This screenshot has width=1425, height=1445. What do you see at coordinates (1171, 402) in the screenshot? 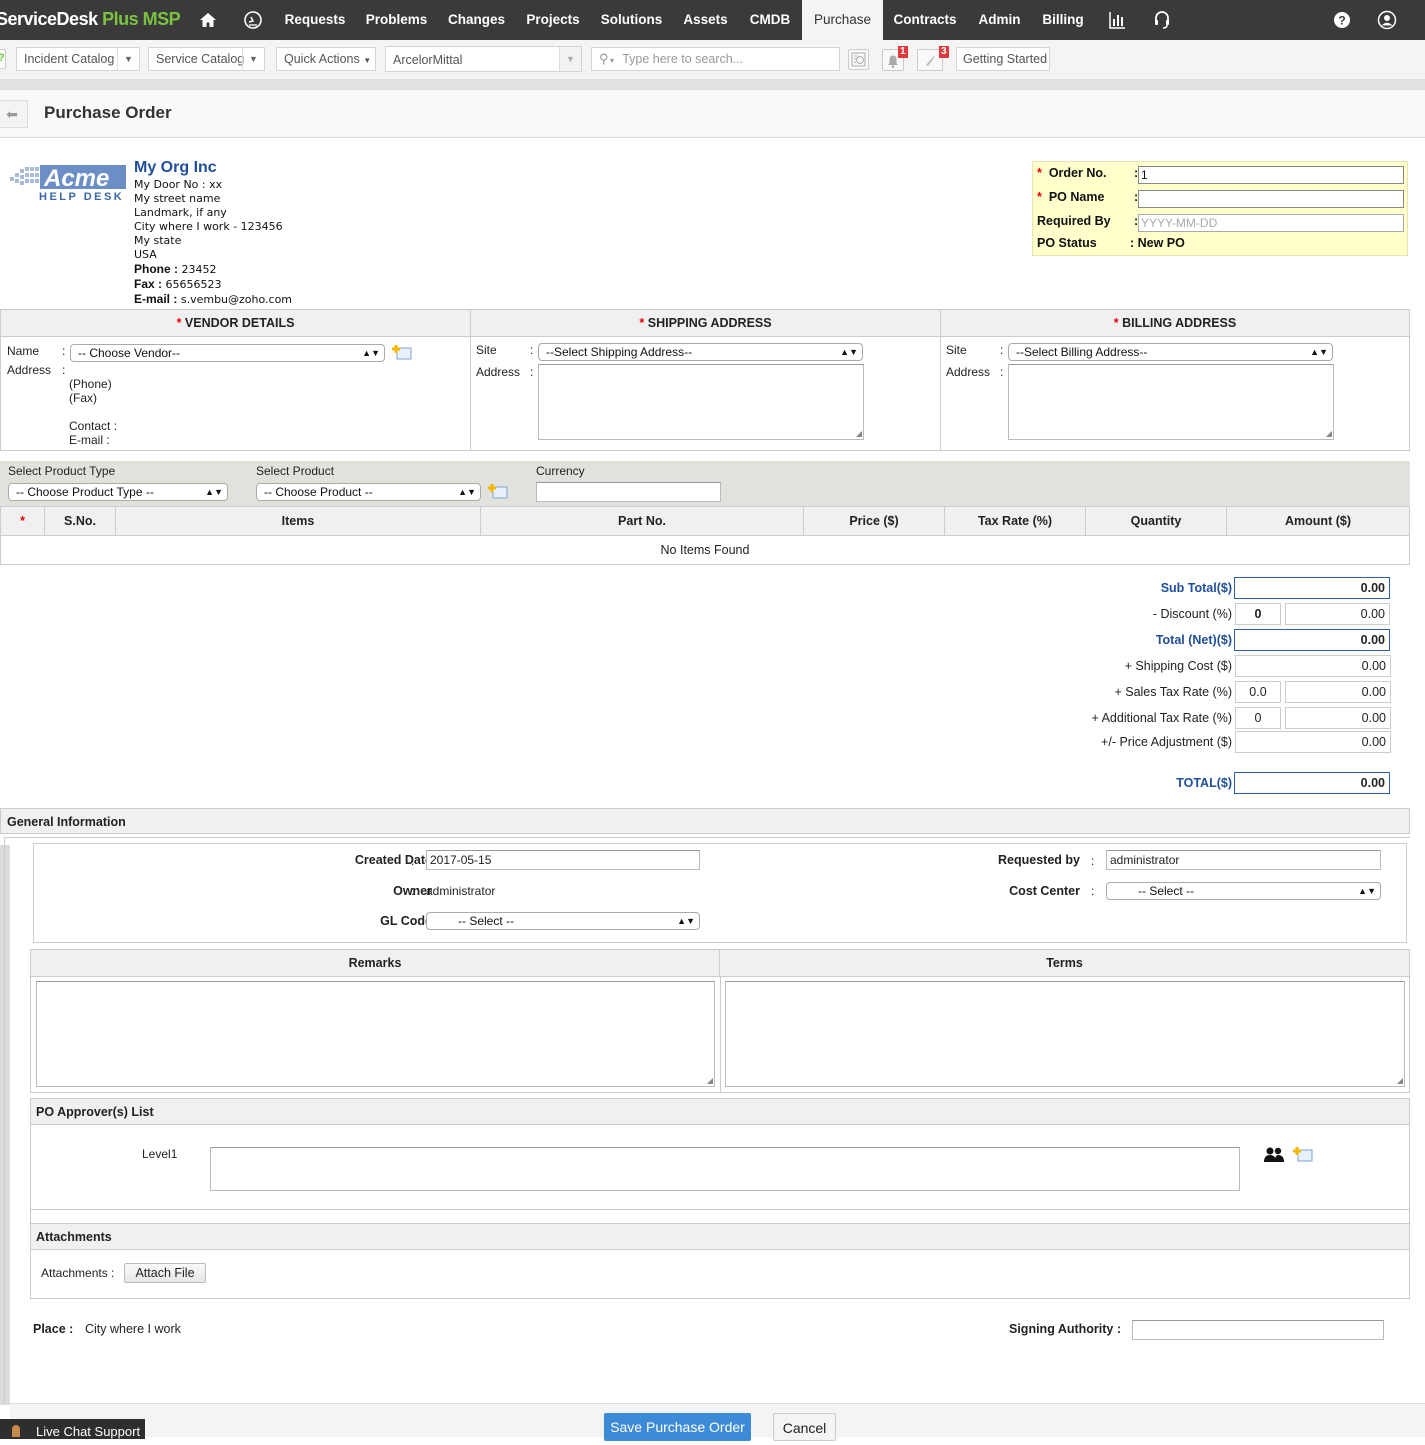
I see `billing-address-textarea: ◢` at bounding box center [1171, 402].